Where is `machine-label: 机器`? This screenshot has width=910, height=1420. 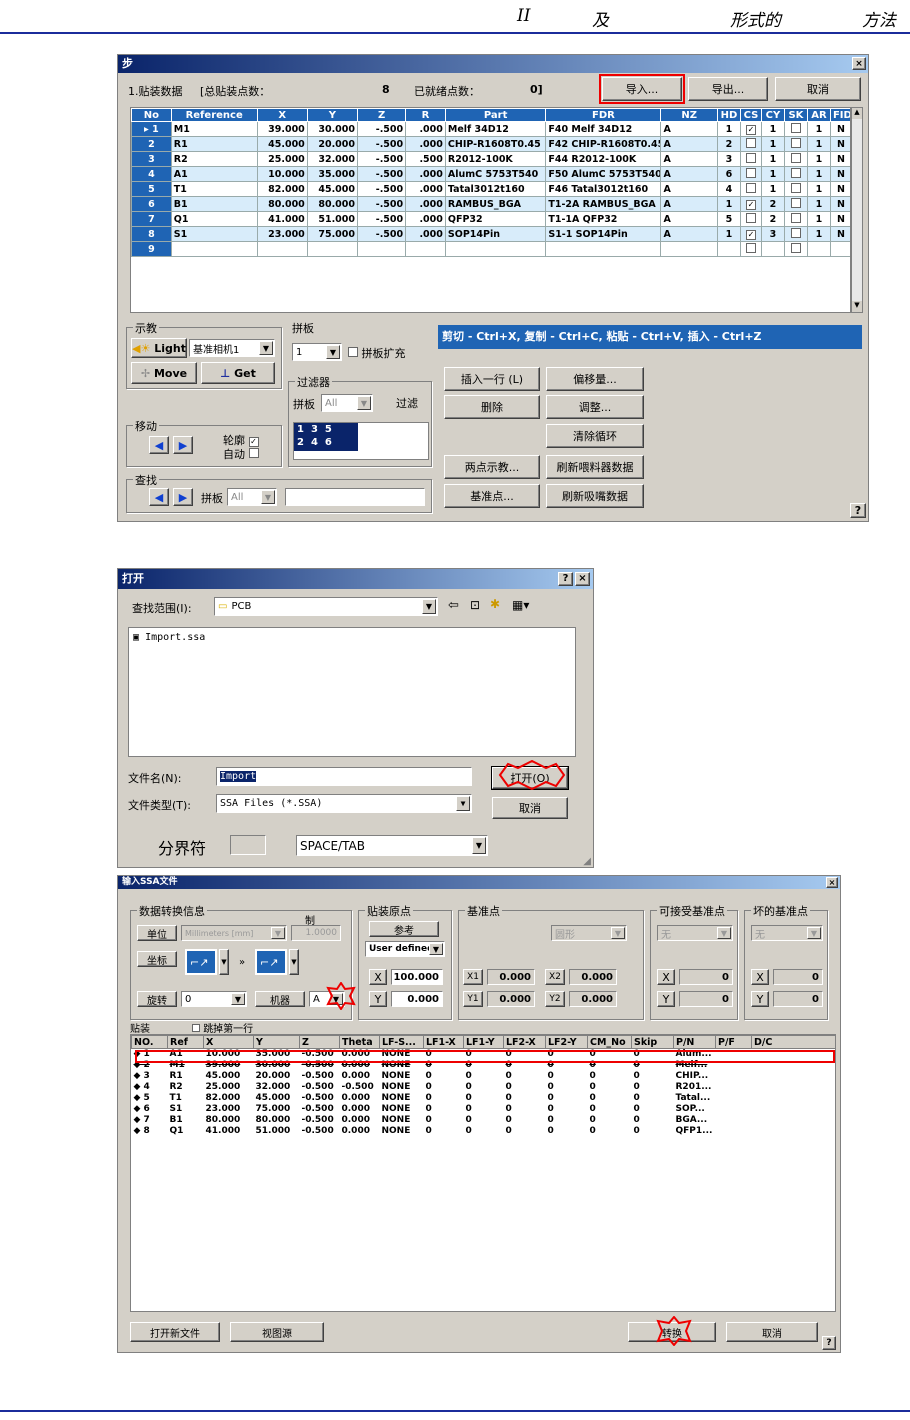 machine-label: 机器 is located at coordinates (280, 999).